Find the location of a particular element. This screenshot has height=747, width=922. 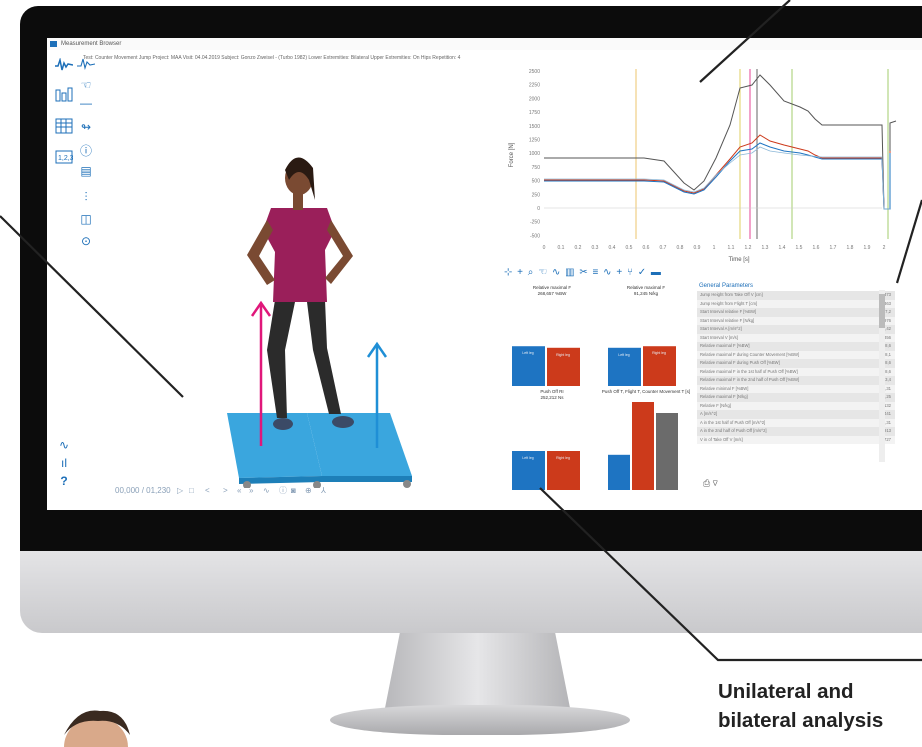

sync-curve-icon: ∿ is located at coordinates (266, 491).